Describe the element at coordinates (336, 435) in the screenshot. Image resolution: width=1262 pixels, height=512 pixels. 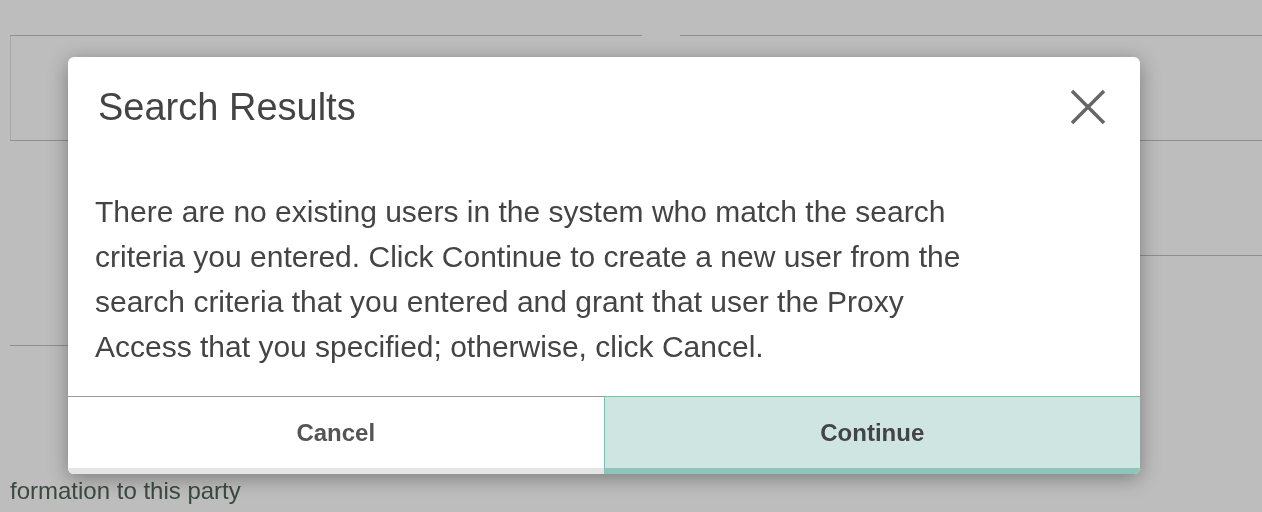
I see `cancel-button: Cancel` at that location.